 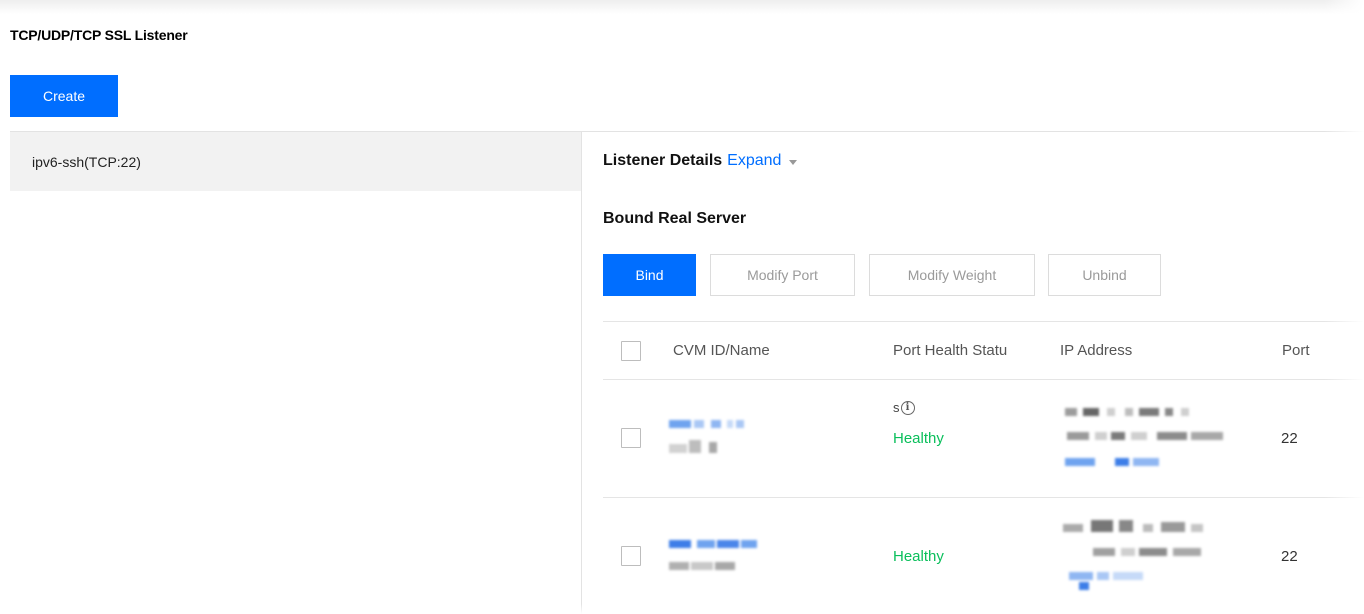 I want to click on modify-port-button: Modify Port, so click(x=782, y=275).